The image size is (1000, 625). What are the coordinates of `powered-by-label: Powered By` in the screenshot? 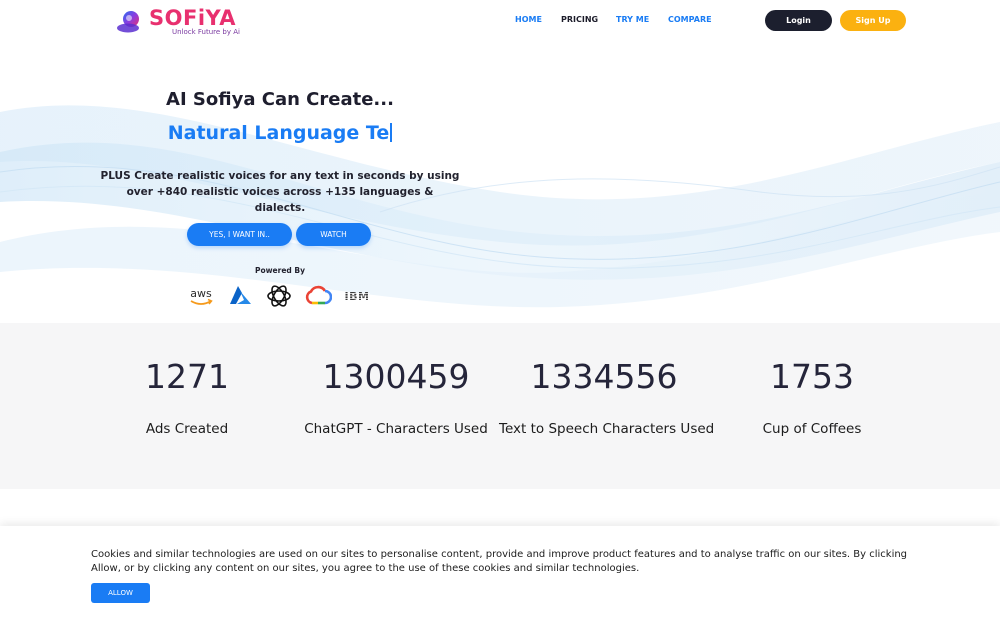 It's located at (280, 270).